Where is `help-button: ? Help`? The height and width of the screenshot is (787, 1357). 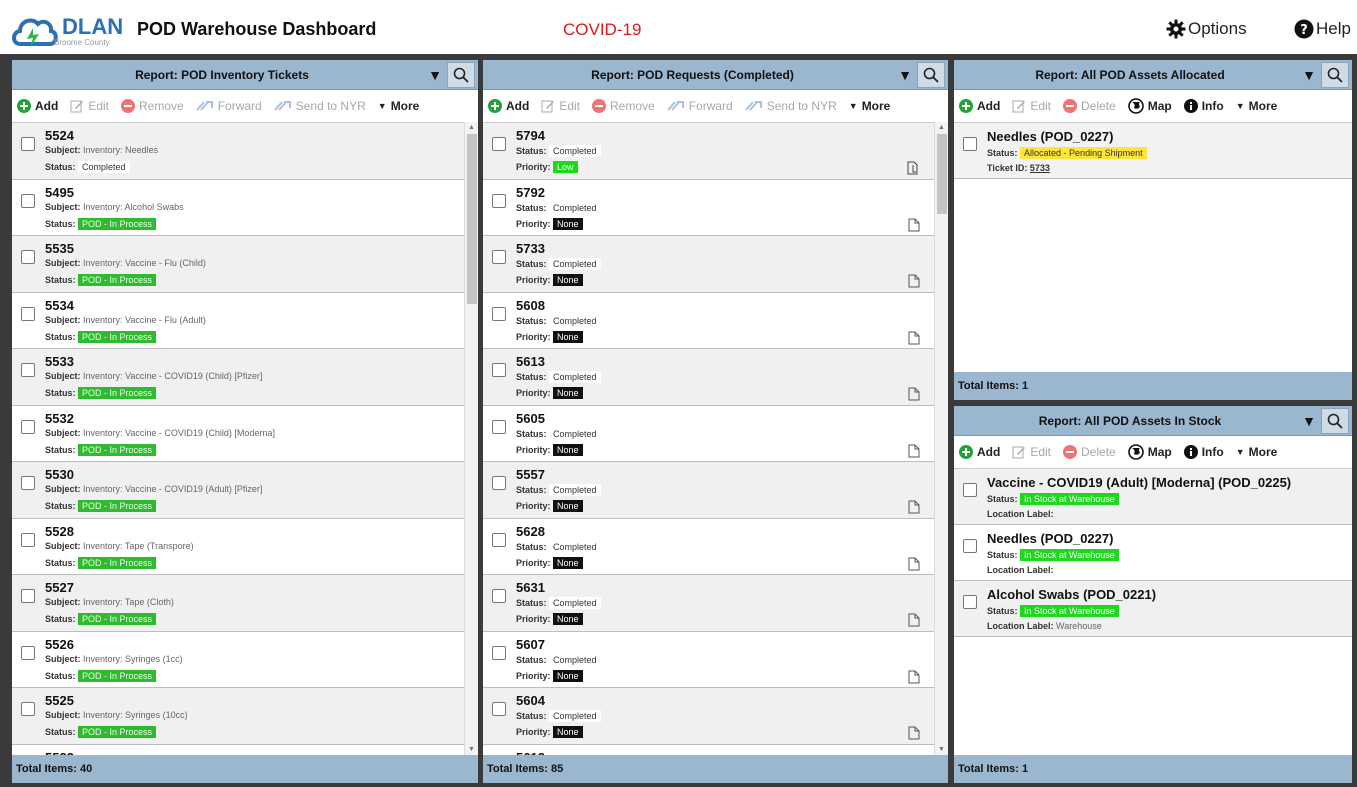
help-button: ? Help is located at coordinates (1322, 29).